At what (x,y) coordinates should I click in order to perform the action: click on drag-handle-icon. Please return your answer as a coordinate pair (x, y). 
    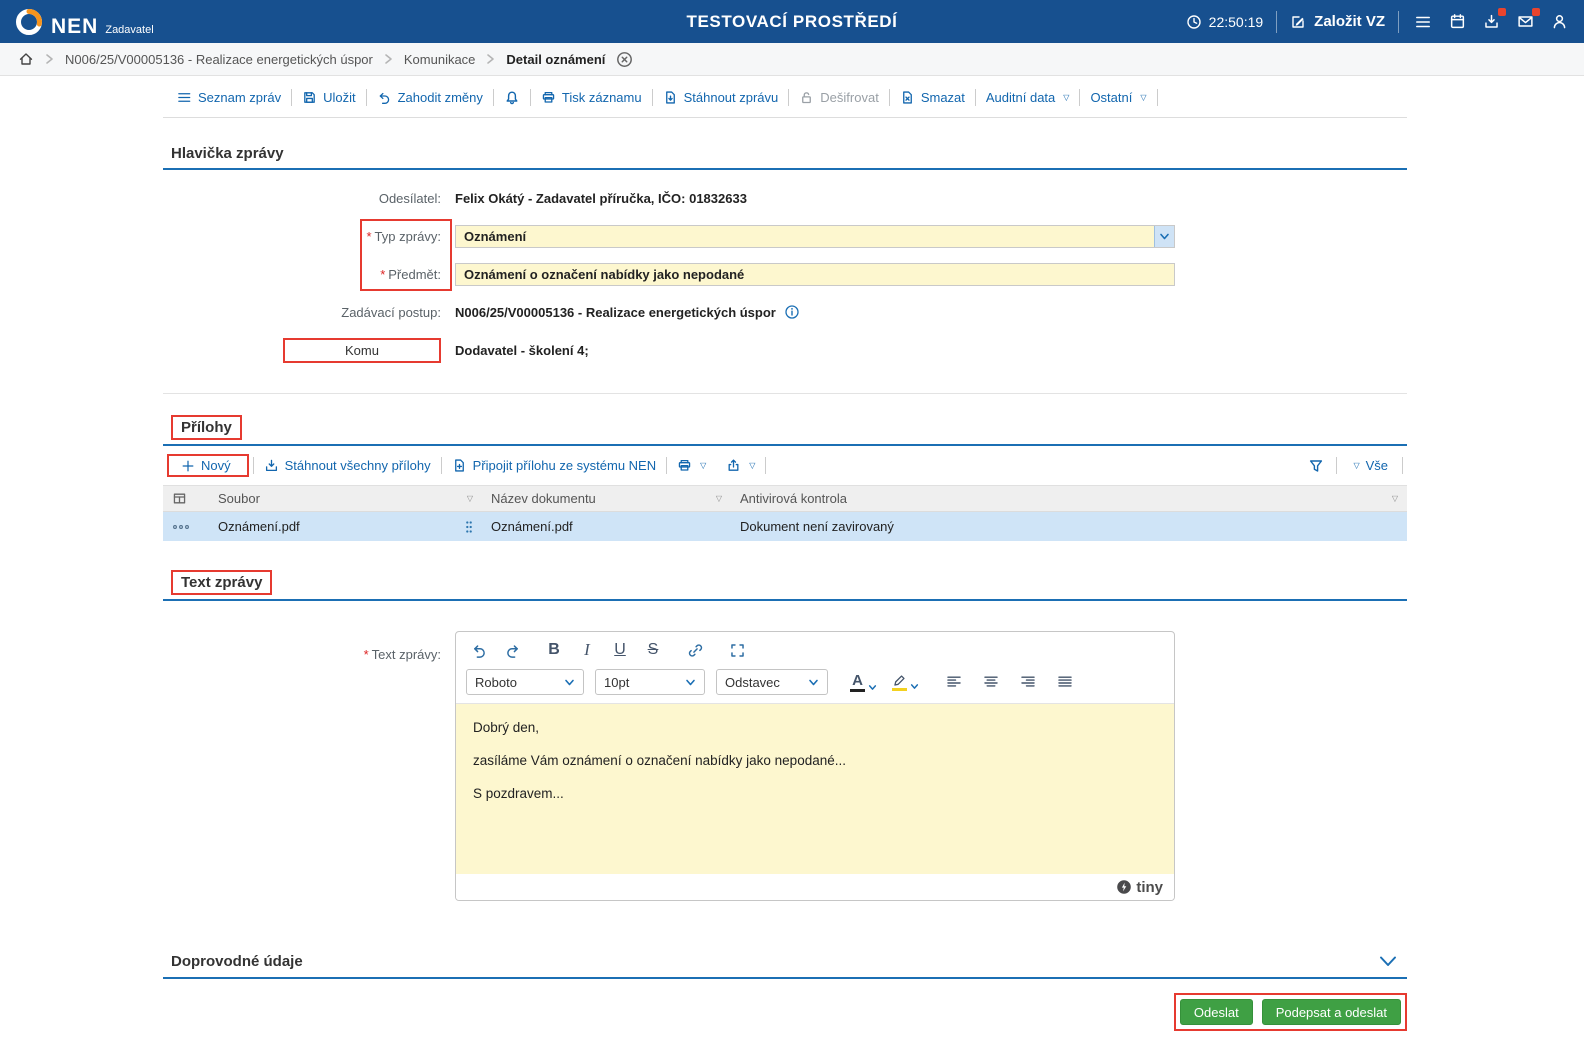
    Looking at the image, I should click on (469, 527).